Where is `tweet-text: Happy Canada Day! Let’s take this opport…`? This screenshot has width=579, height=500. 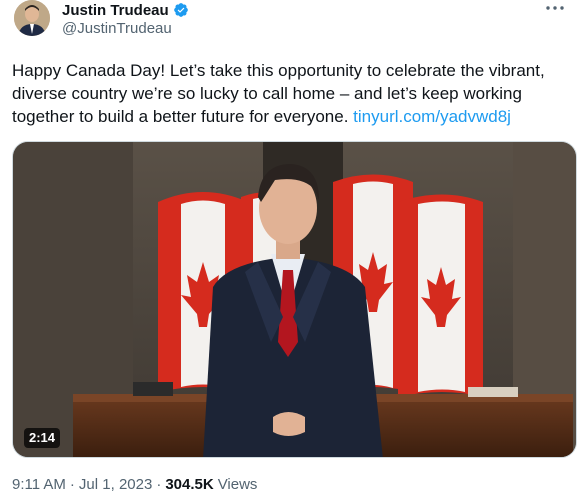 tweet-text: Happy Canada Day! Let’s take this opport… is located at coordinates (292, 93).